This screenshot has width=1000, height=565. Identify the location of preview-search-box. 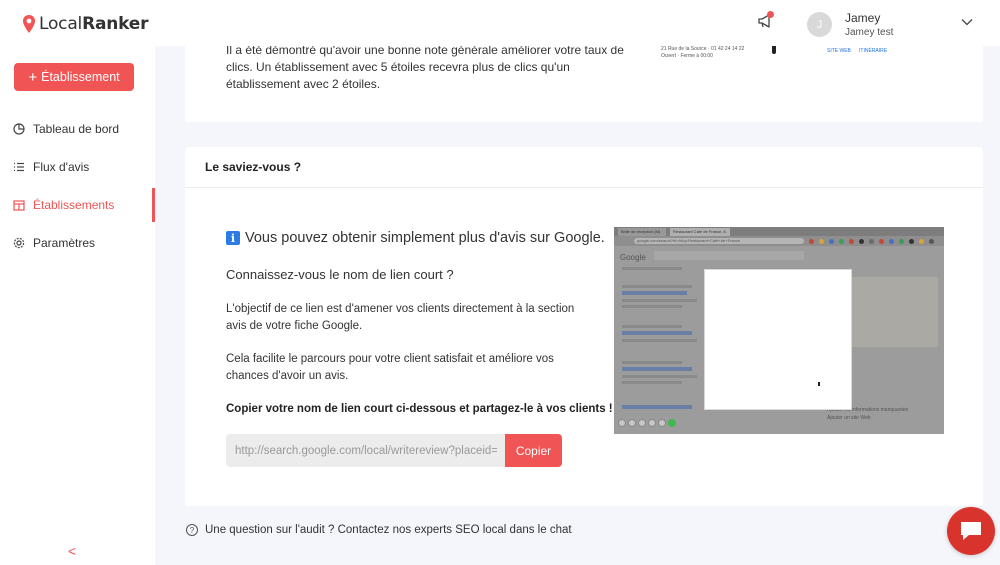
(729, 255).